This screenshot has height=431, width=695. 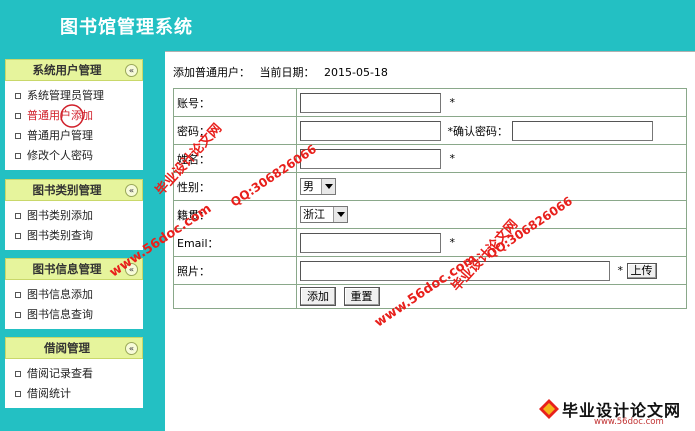 I want to click on panel-header: 图书信息管理 «, so click(x=74, y=269).